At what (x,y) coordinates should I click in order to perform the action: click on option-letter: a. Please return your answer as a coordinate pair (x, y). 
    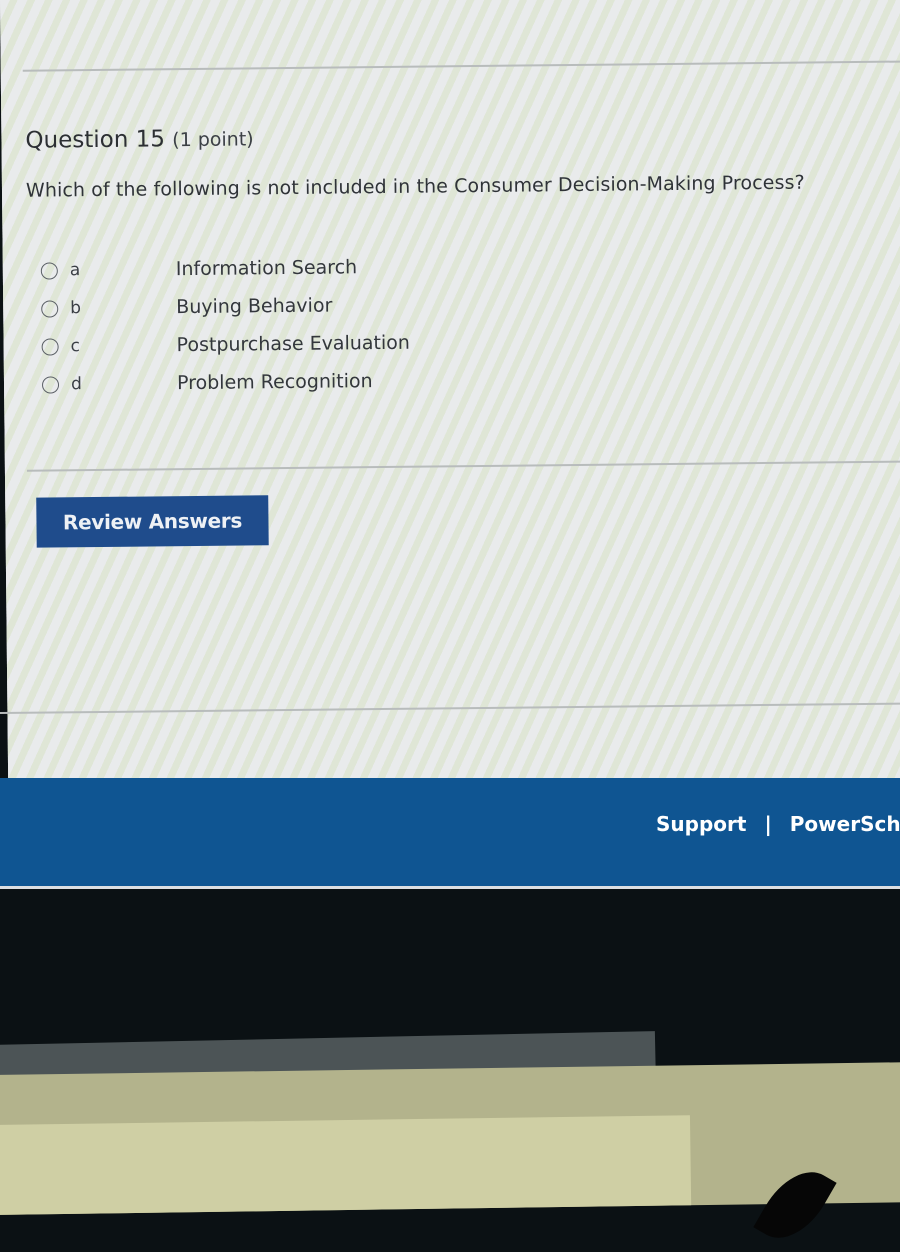
    Looking at the image, I should click on (75, 270).